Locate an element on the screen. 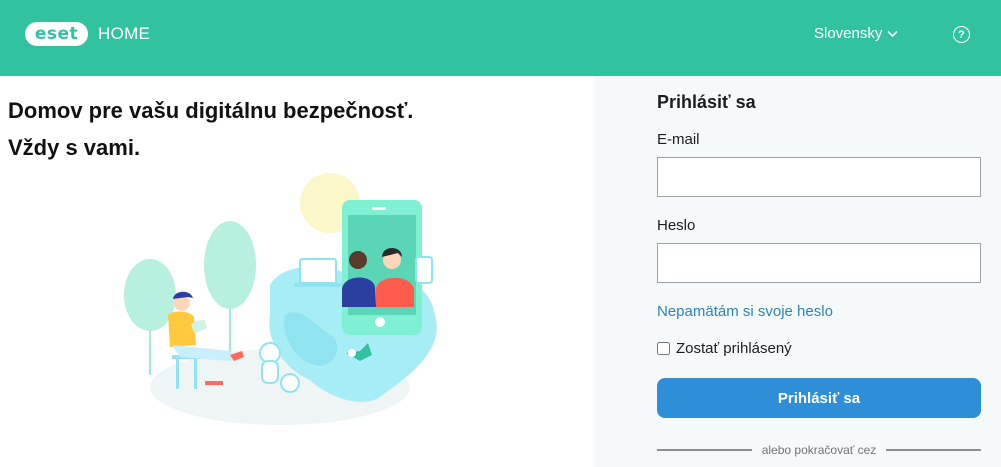 Image resolution: width=1001 pixels, height=467 pixels. login-title: Prihlásiť sa is located at coordinates (706, 102).